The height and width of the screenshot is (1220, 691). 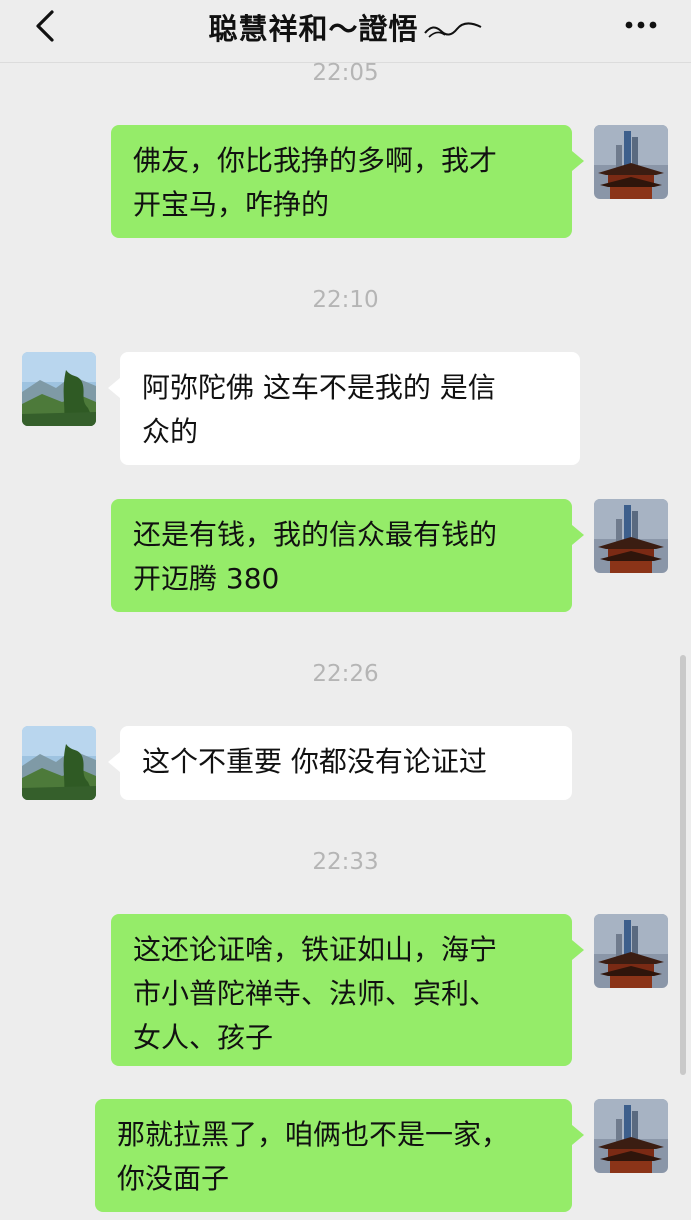 I want to click on timestamp: 22:26, so click(x=345, y=674).